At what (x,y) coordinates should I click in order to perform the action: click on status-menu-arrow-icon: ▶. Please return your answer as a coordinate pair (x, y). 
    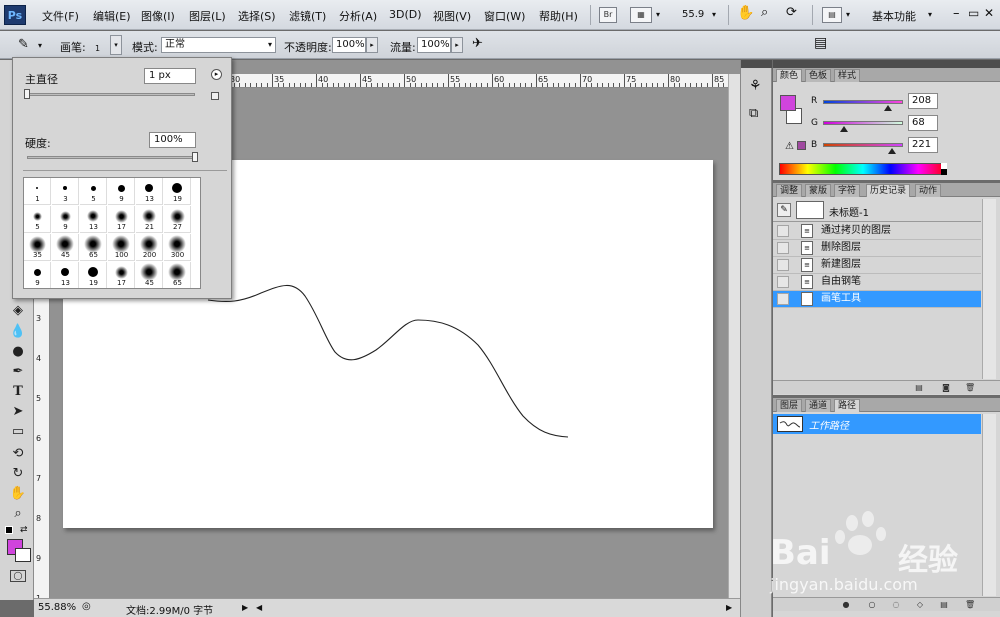
    Looking at the image, I should click on (245, 607).